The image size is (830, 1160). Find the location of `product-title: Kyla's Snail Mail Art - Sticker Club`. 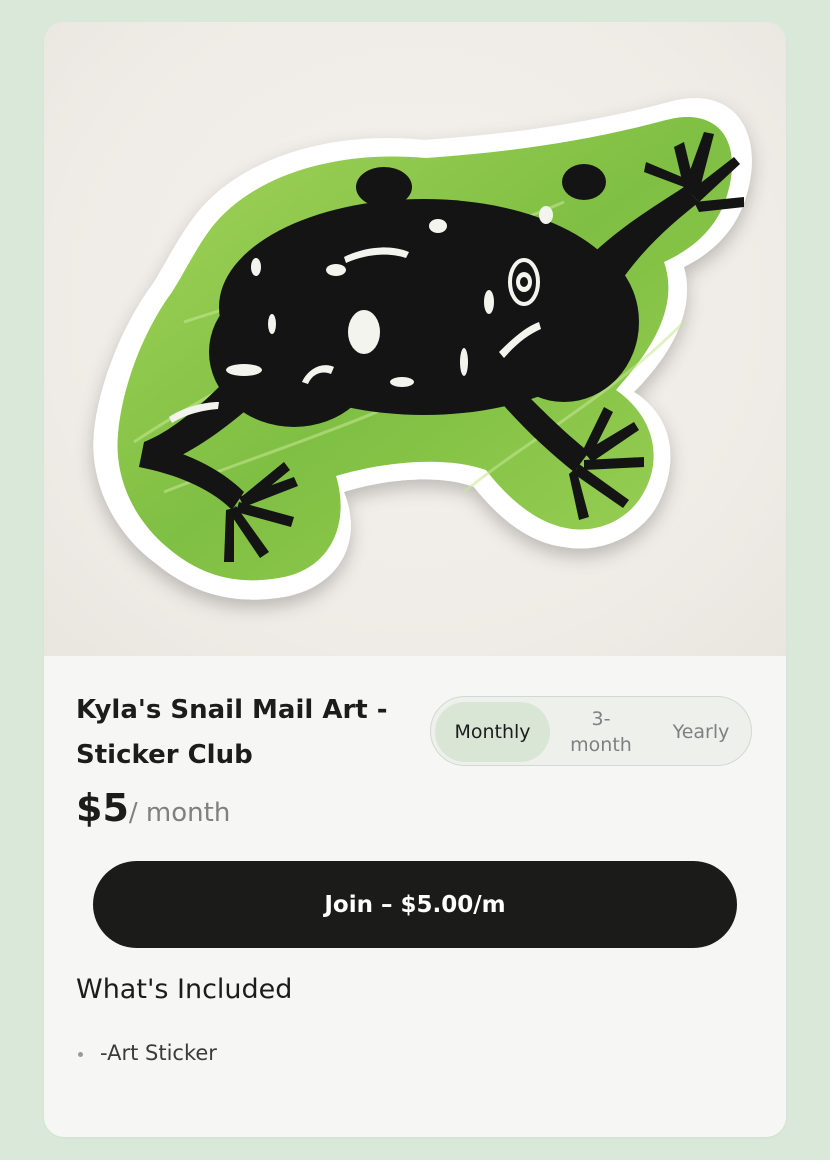

product-title: Kyla's Snail Mail Art - Sticker Club is located at coordinates (232, 732).